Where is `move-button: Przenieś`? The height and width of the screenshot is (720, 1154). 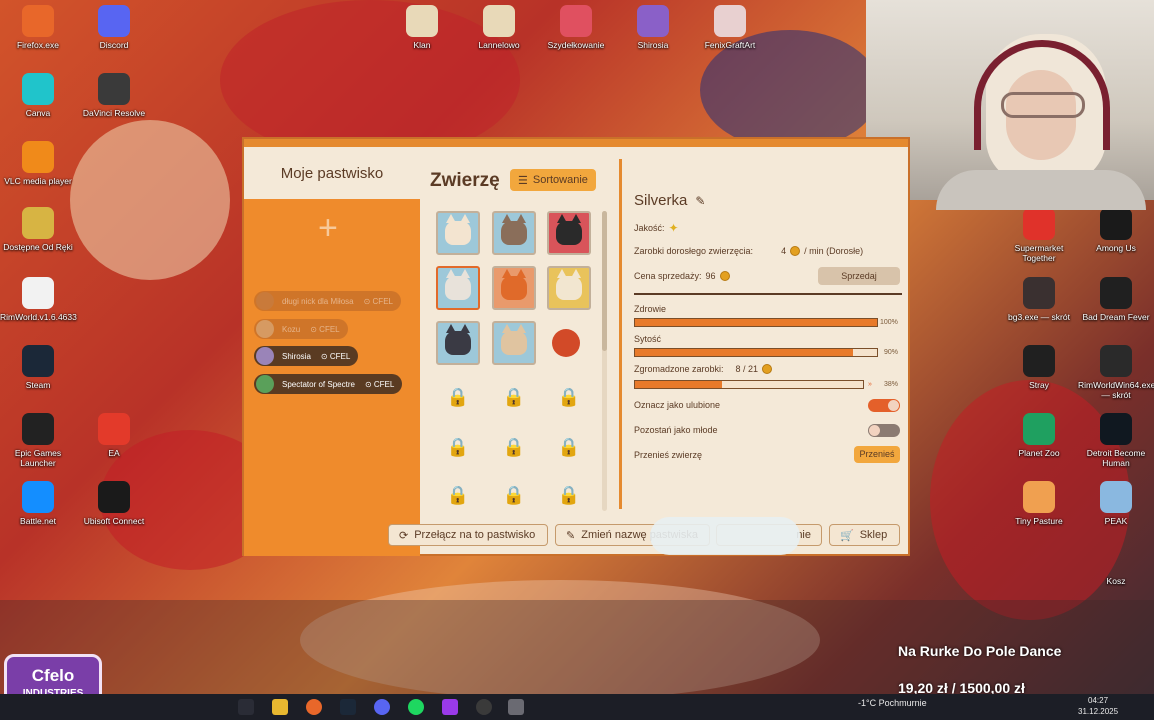
move-button: Przenieś is located at coordinates (877, 454).